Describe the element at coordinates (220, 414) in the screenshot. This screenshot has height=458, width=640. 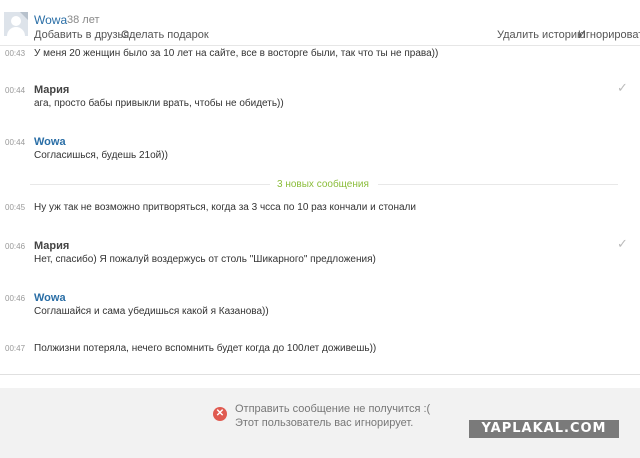
I see `x-circle-icon: ✕` at that location.